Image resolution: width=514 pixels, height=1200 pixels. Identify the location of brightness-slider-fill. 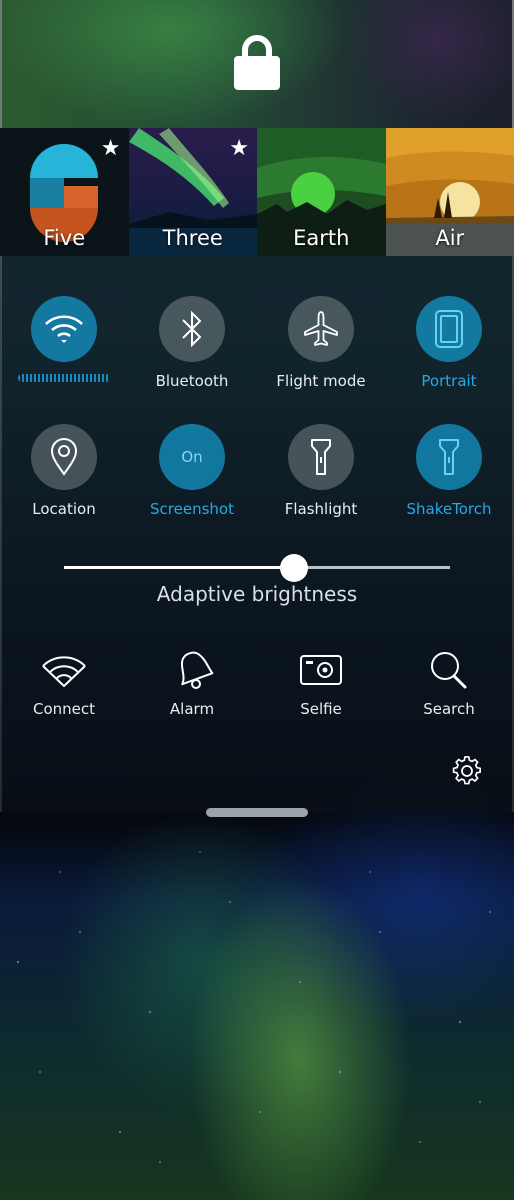
(179, 567).